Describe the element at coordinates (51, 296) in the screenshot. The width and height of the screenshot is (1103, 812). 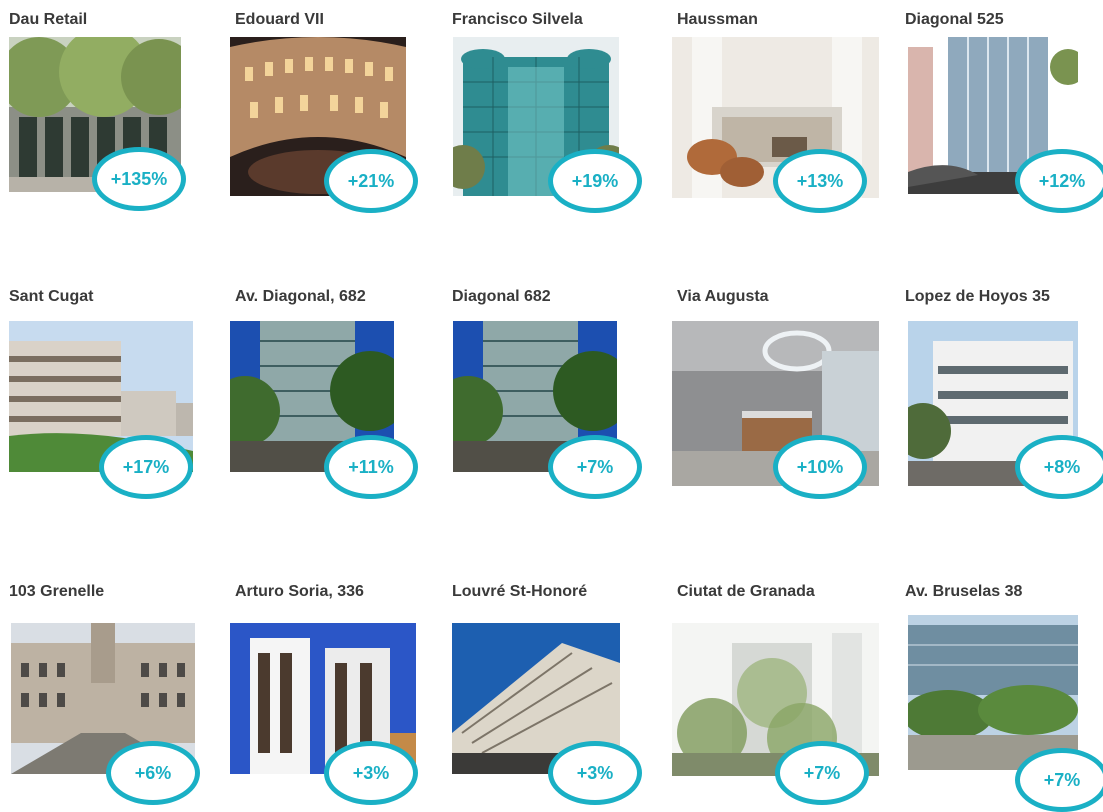
I see `property-name: Sant Cugat` at that location.